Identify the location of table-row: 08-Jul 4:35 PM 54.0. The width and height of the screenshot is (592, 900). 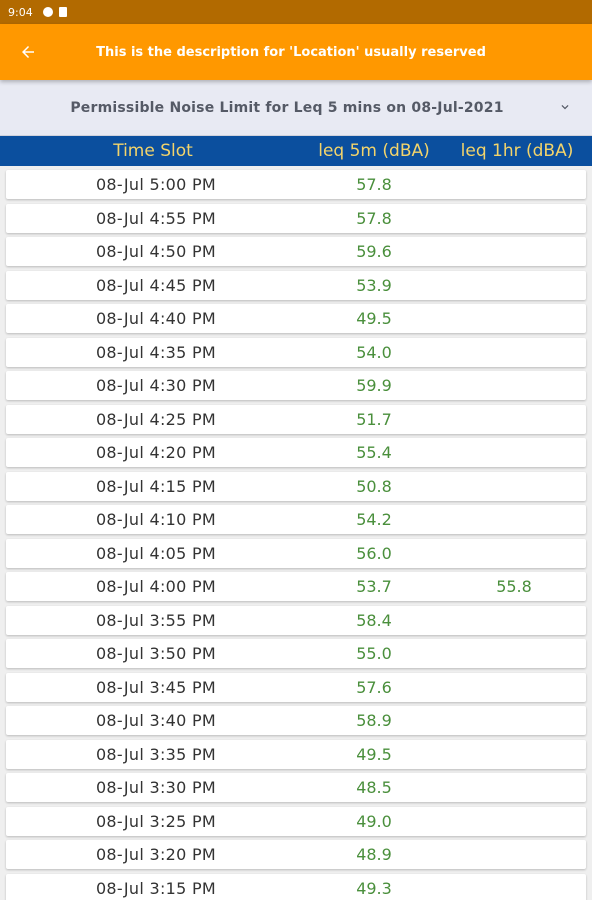
(296, 352).